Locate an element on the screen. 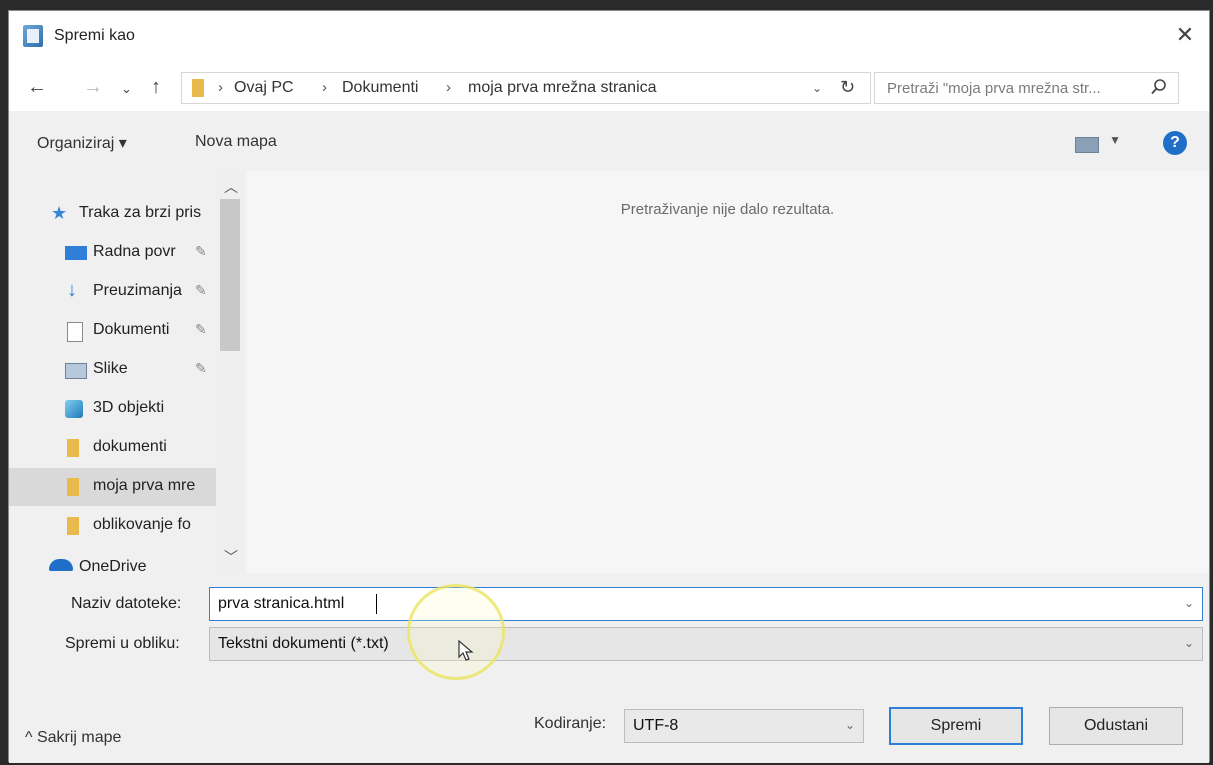  sidebar-item-downloads: ↓ Preuzimanja ✎ is located at coordinates (112, 292).